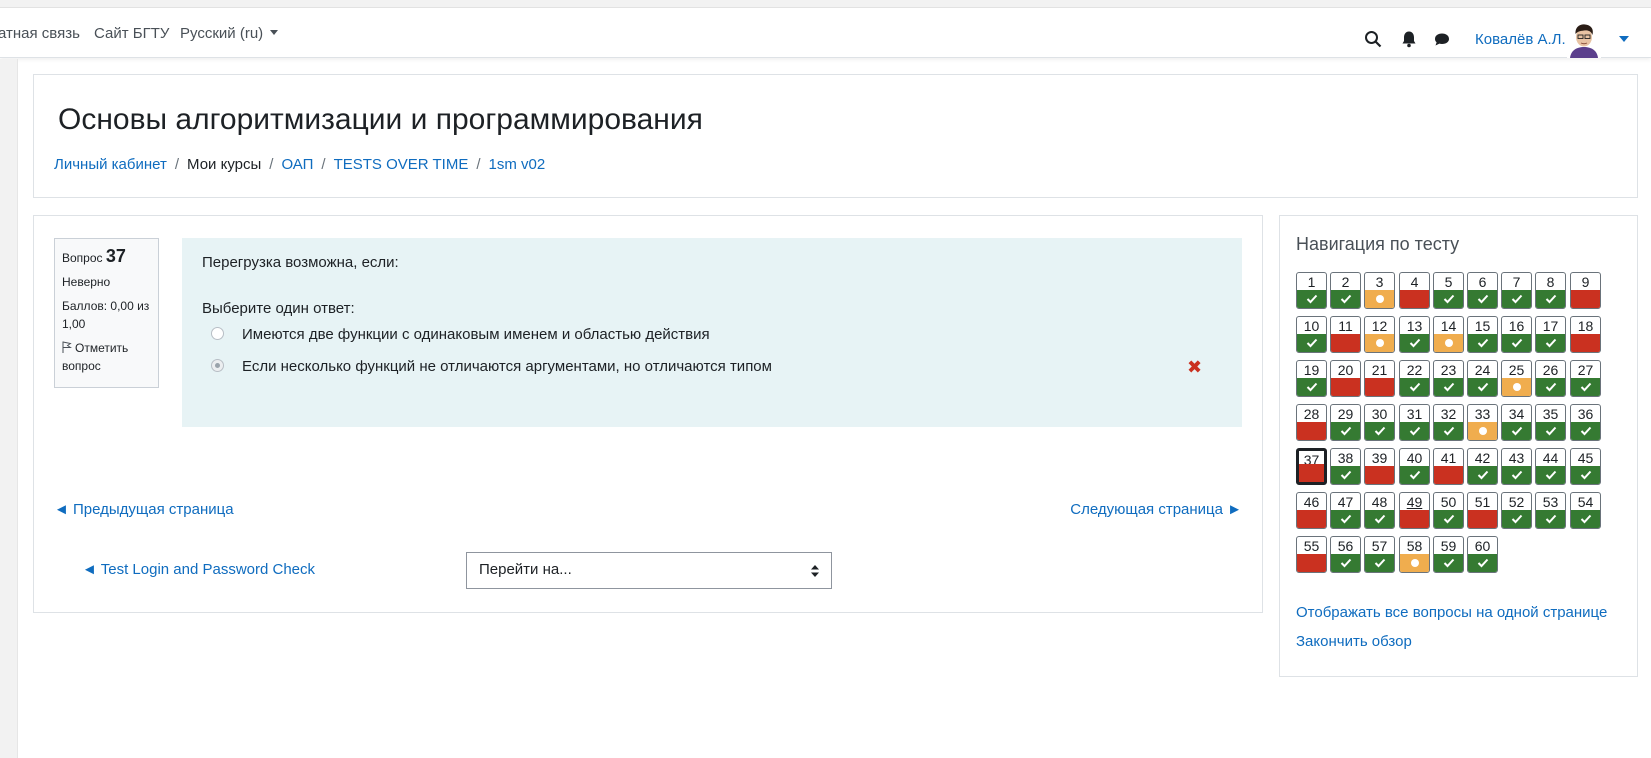 Image resolution: width=1651 pixels, height=758 pixels. I want to click on quiz-nav-button: 17, so click(1550, 334).